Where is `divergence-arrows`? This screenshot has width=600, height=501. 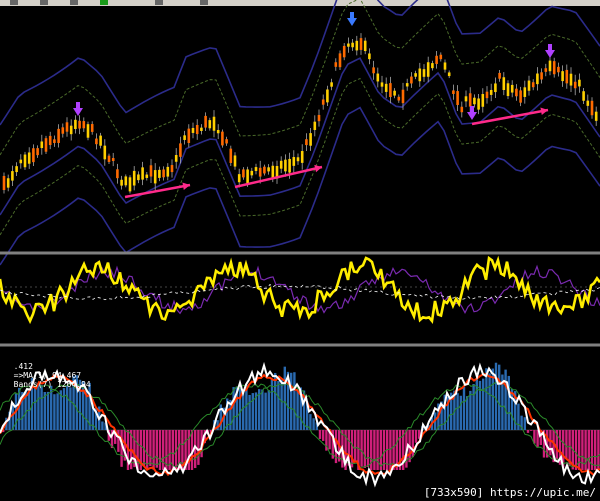 divergence-arrows is located at coordinates (336, 153).